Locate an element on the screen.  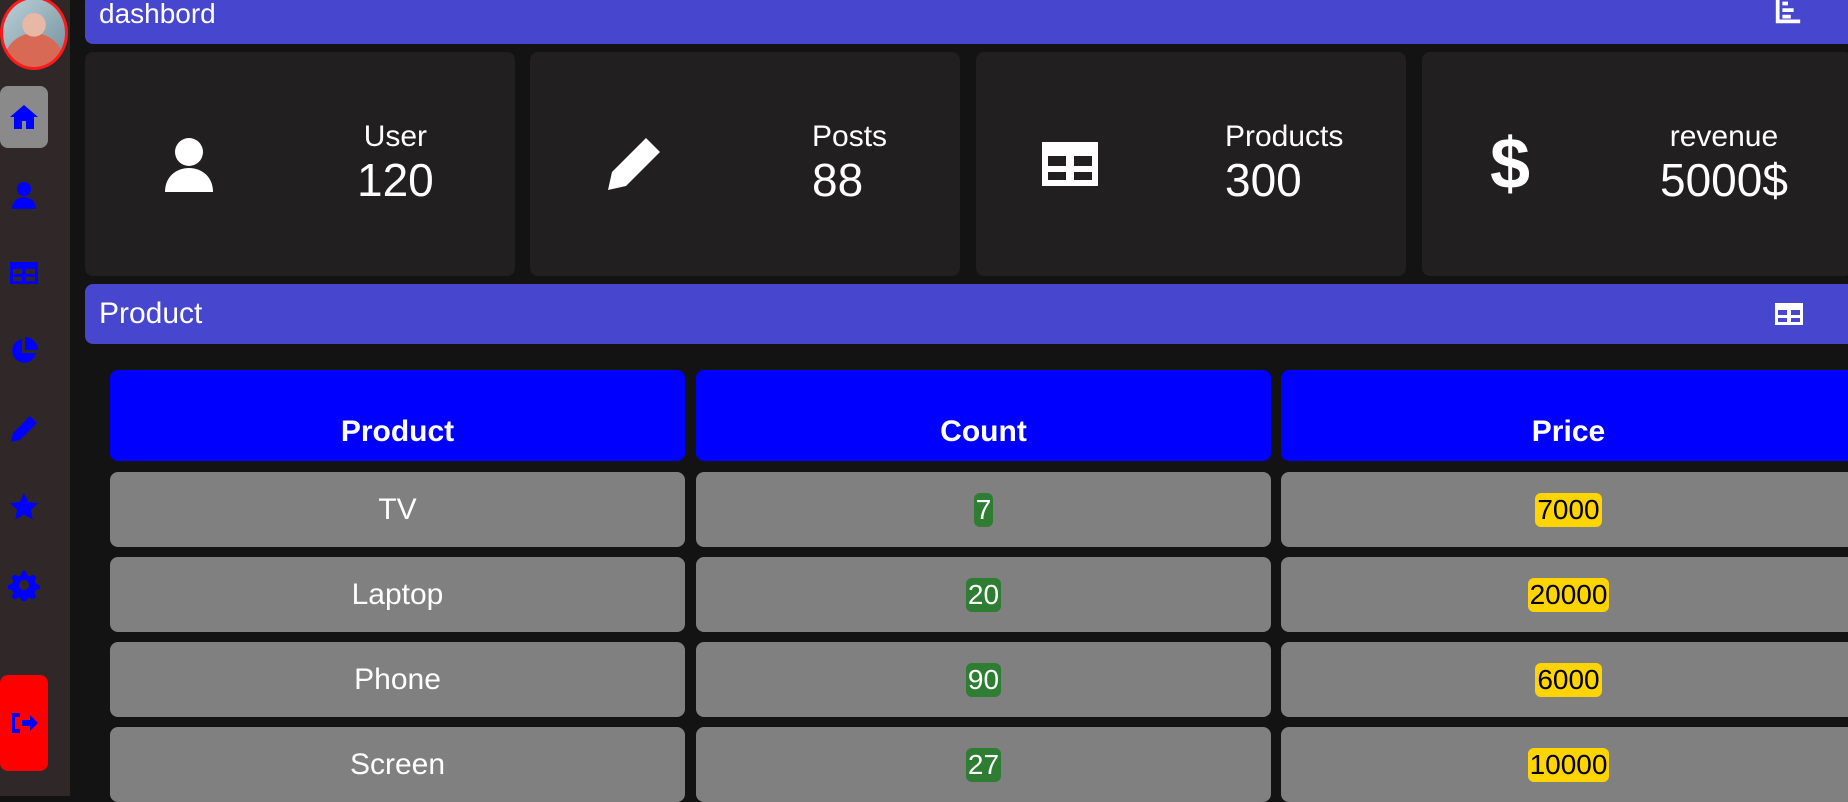
count-badge: 7 is located at coordinates (983, 509).